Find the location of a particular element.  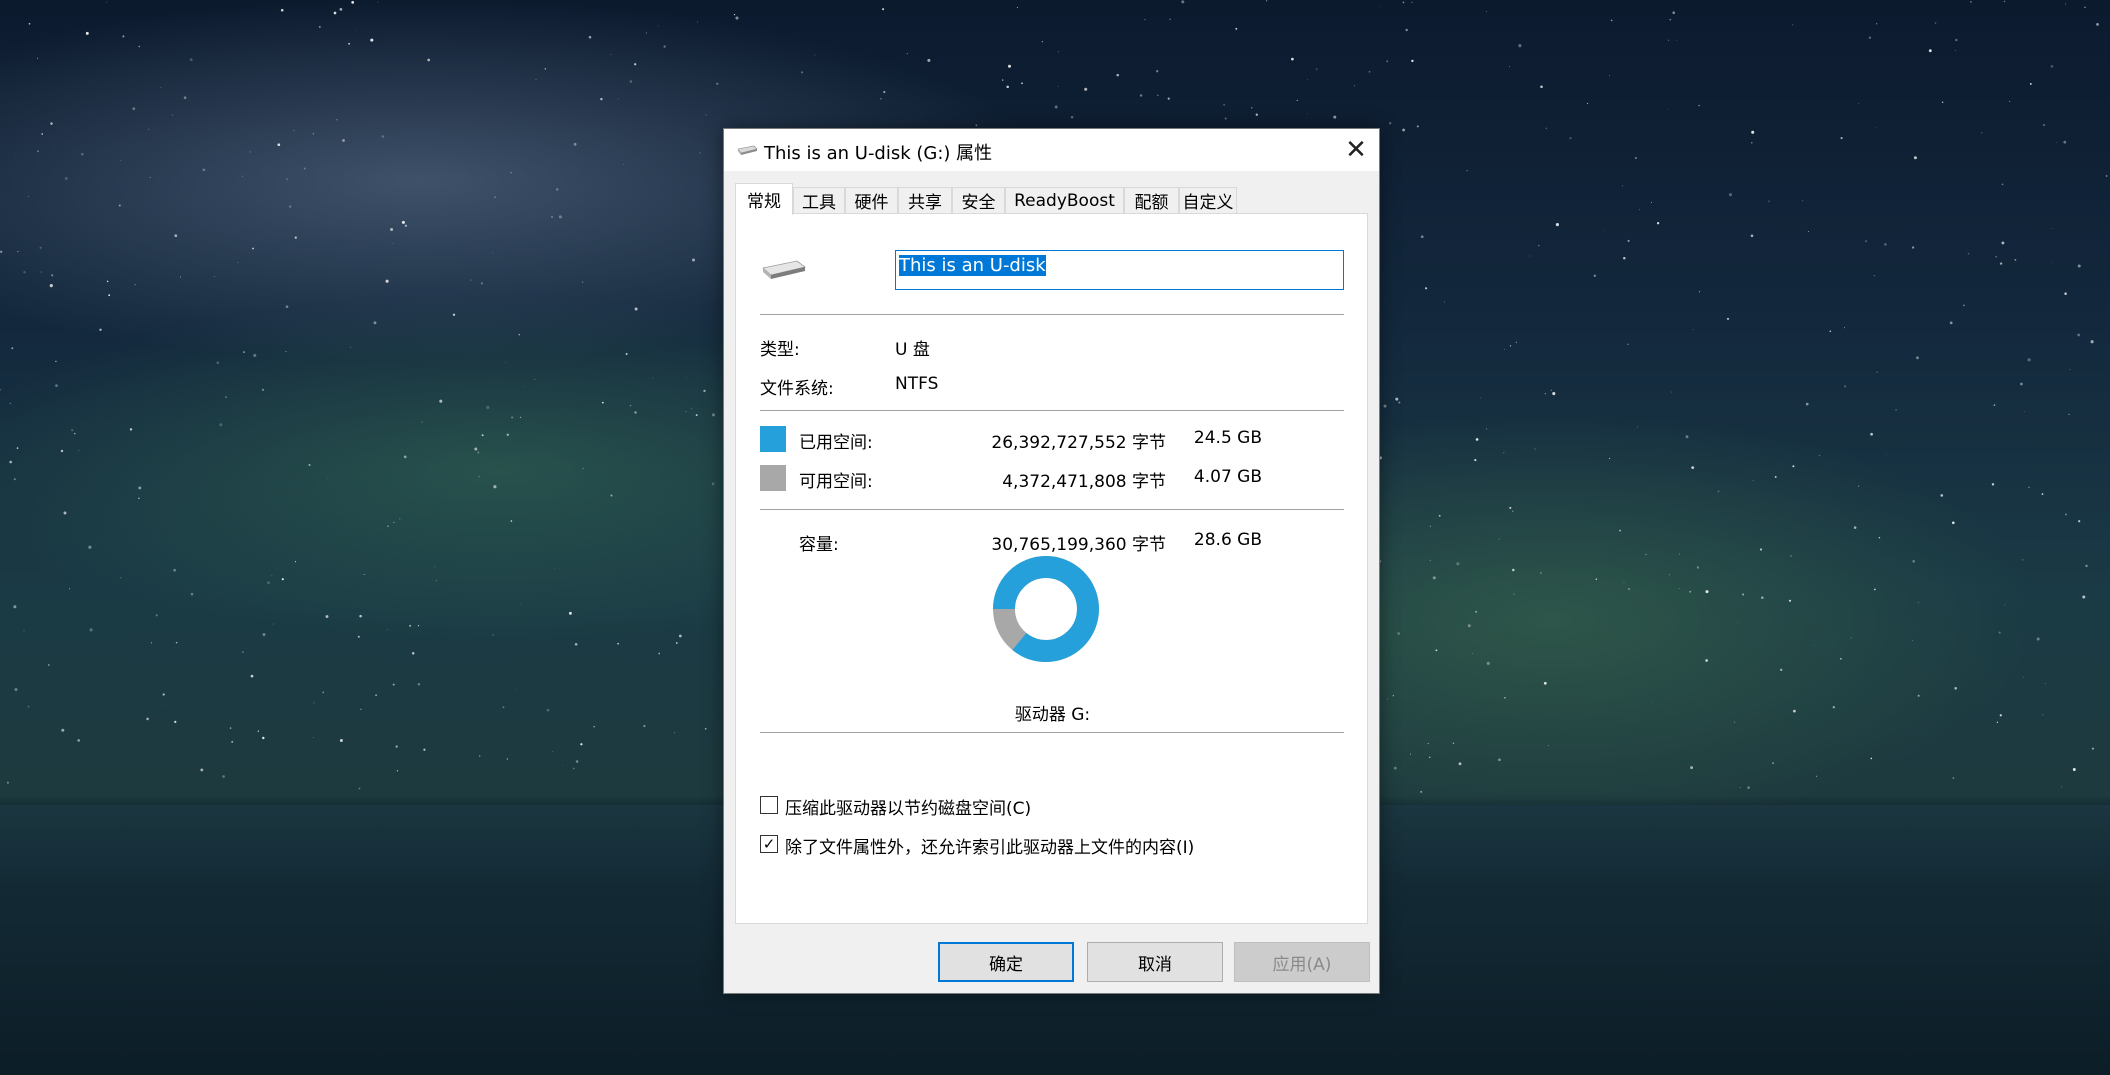

apply-button: 应用(A) is located at coordinates (1302, 962).